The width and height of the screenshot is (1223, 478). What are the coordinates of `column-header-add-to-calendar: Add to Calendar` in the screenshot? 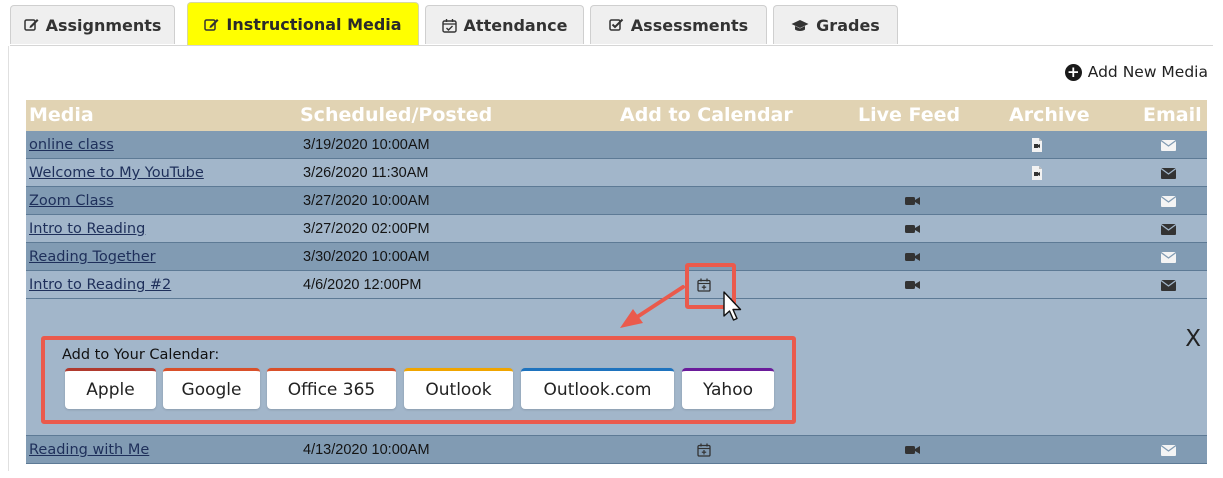 It's located at (706, 115).